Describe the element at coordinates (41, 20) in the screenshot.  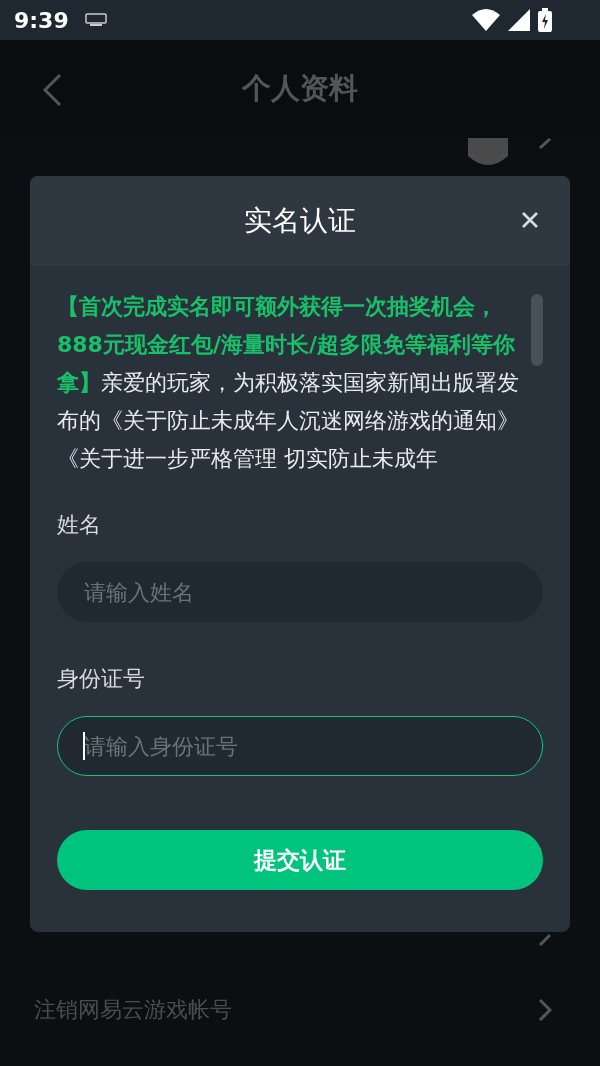
I see `status-time: 9:39` at that location.